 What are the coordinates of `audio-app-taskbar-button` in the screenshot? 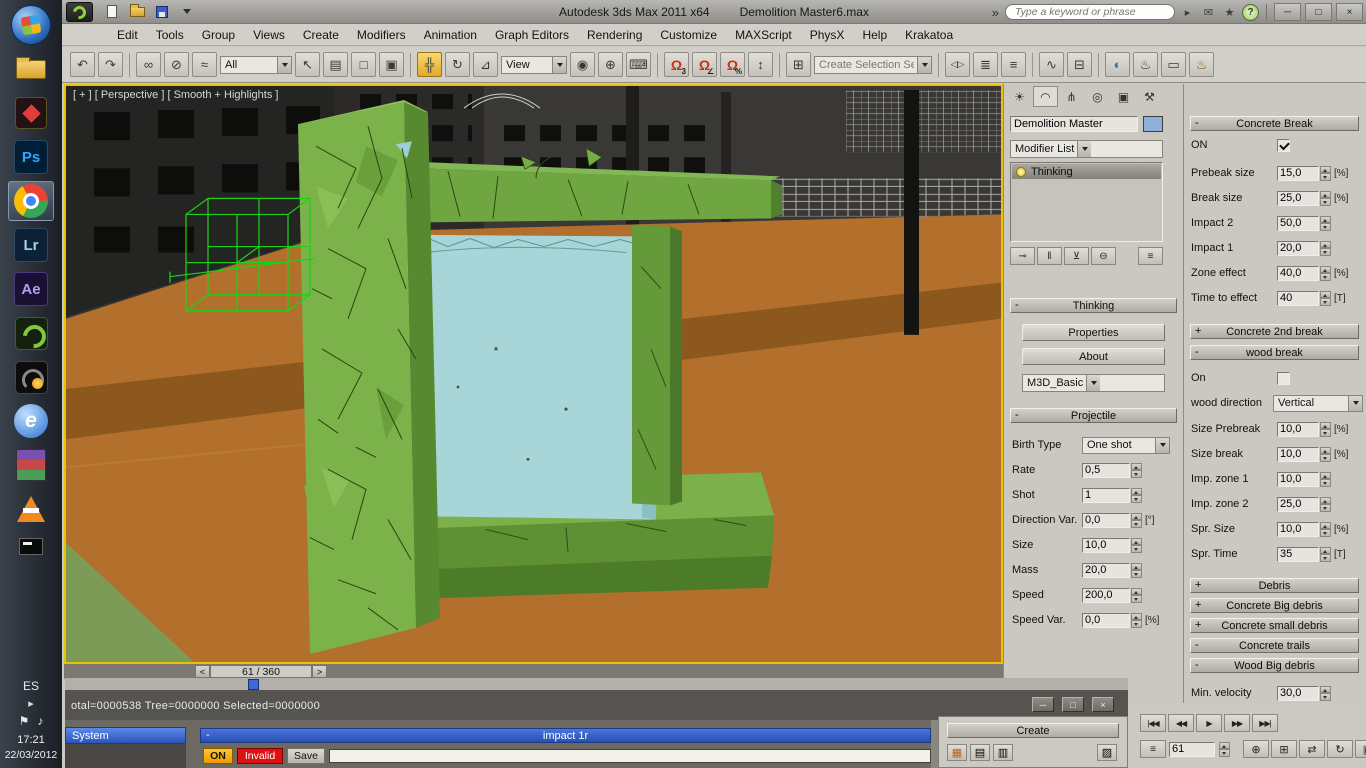 It's located at (31, 377).